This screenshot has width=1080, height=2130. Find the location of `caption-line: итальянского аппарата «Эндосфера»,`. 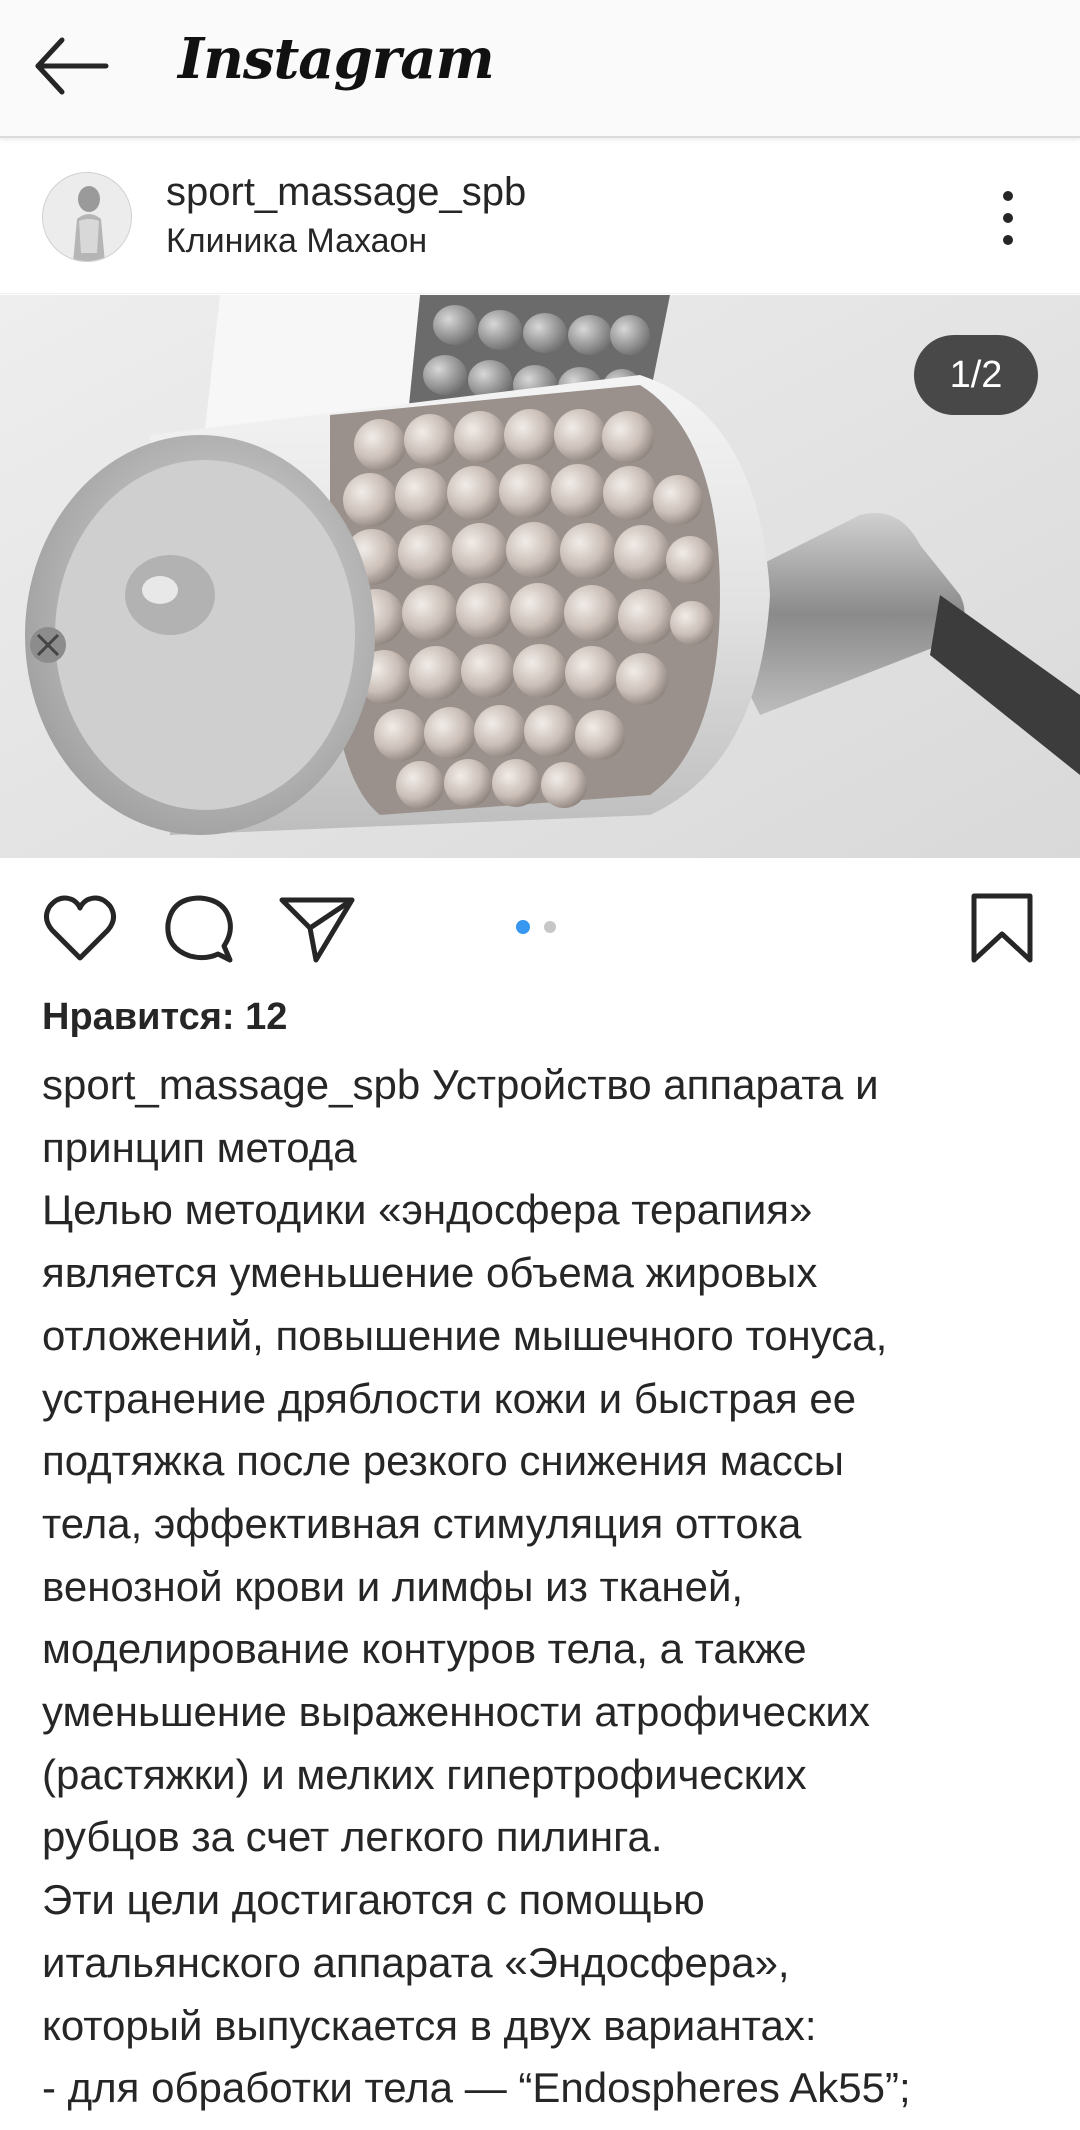

caption-line: итальянского аппарата «Эндосфера», is located at coordinates (416, 1962).